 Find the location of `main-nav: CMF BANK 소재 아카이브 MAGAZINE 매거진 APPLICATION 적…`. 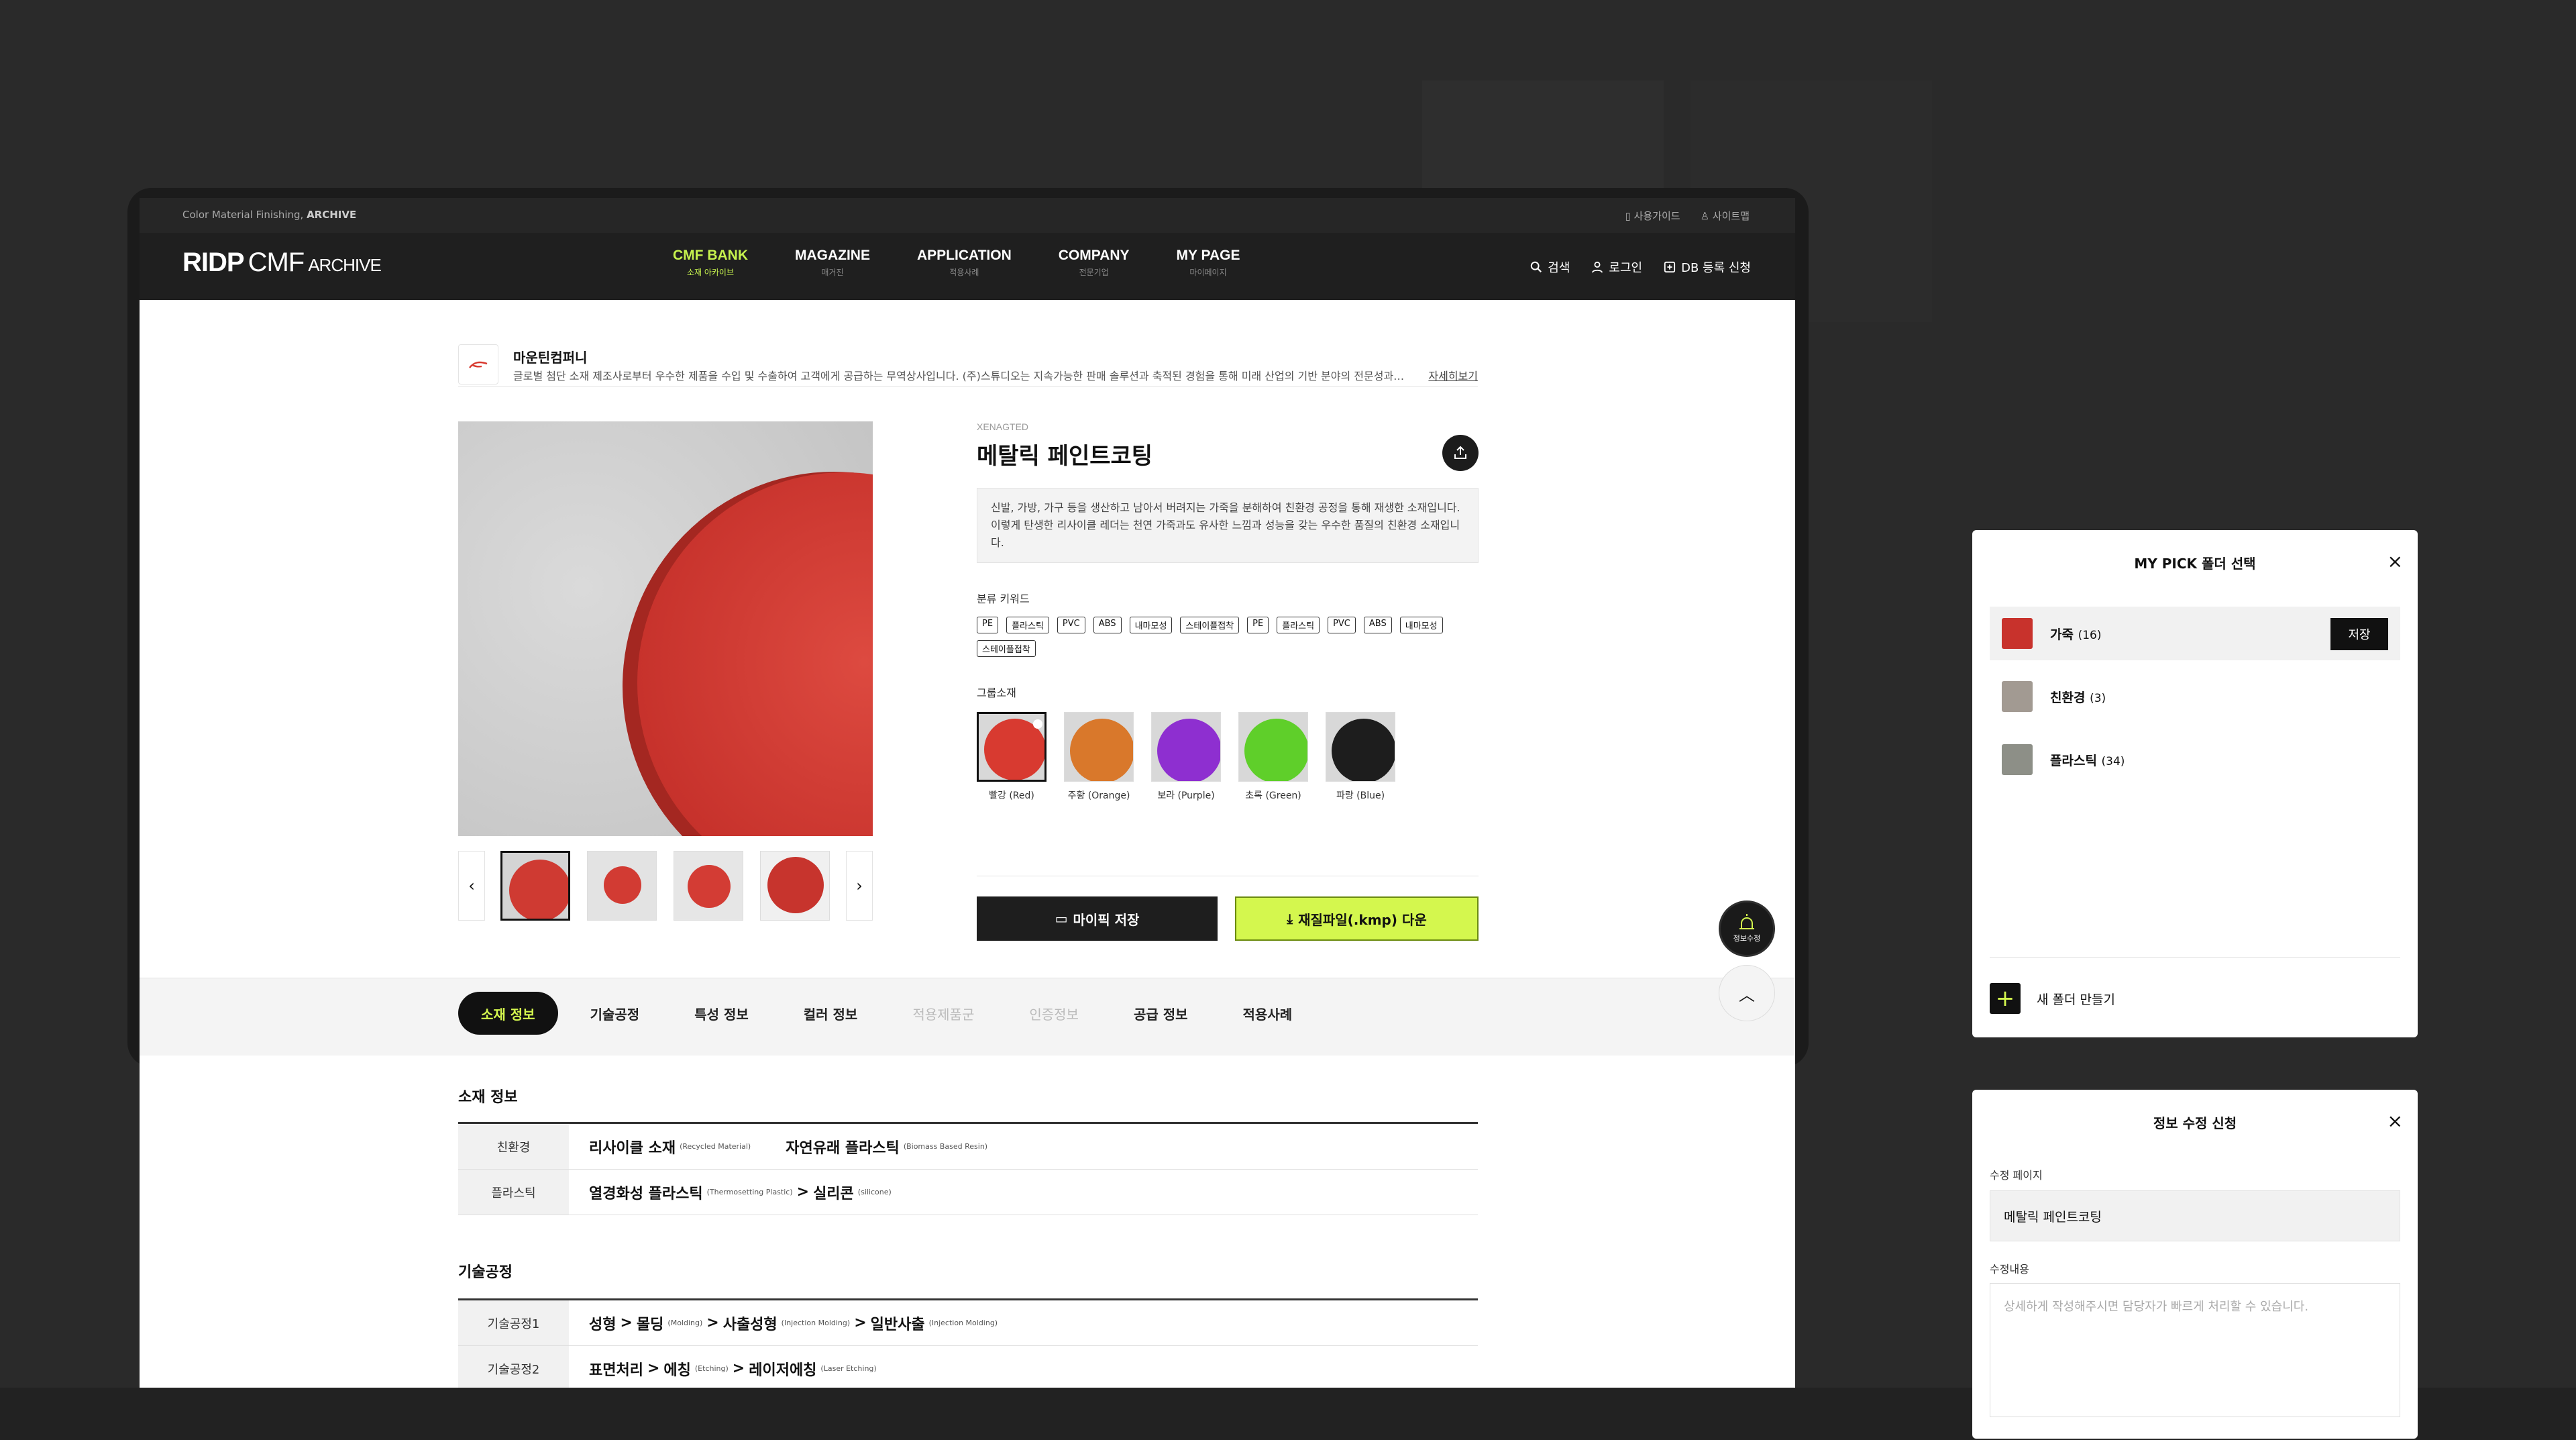

main-nav: CMF BANK 소재 아카이브 MAGAZINE 매거진 APPLICATION 적… is located at coordinates (956, 263).